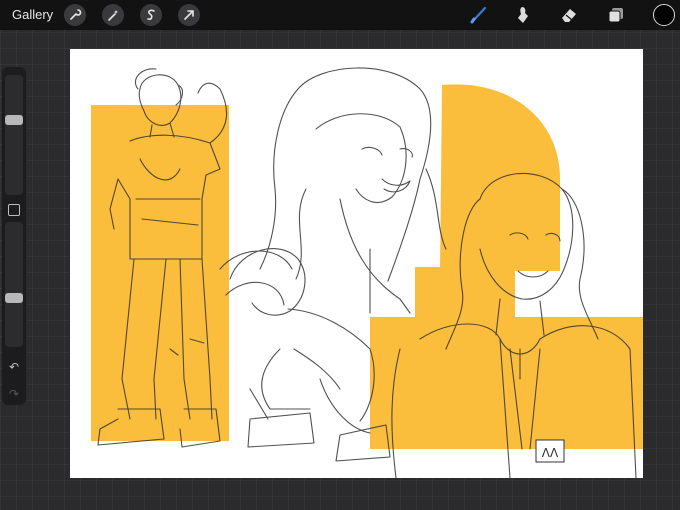 The image size is (680, 510). I want to click on wrench-icon, so click(75, 15).